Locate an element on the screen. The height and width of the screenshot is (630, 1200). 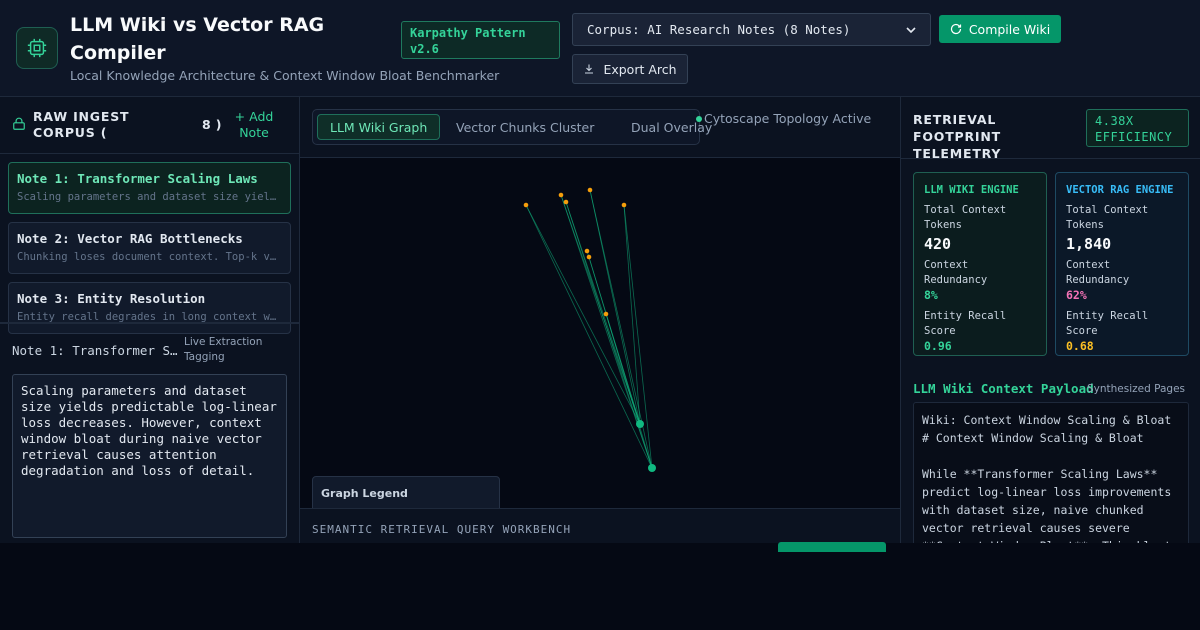
compile-wiki-button: Compile Wiki is located at coordinates (1000, 29).